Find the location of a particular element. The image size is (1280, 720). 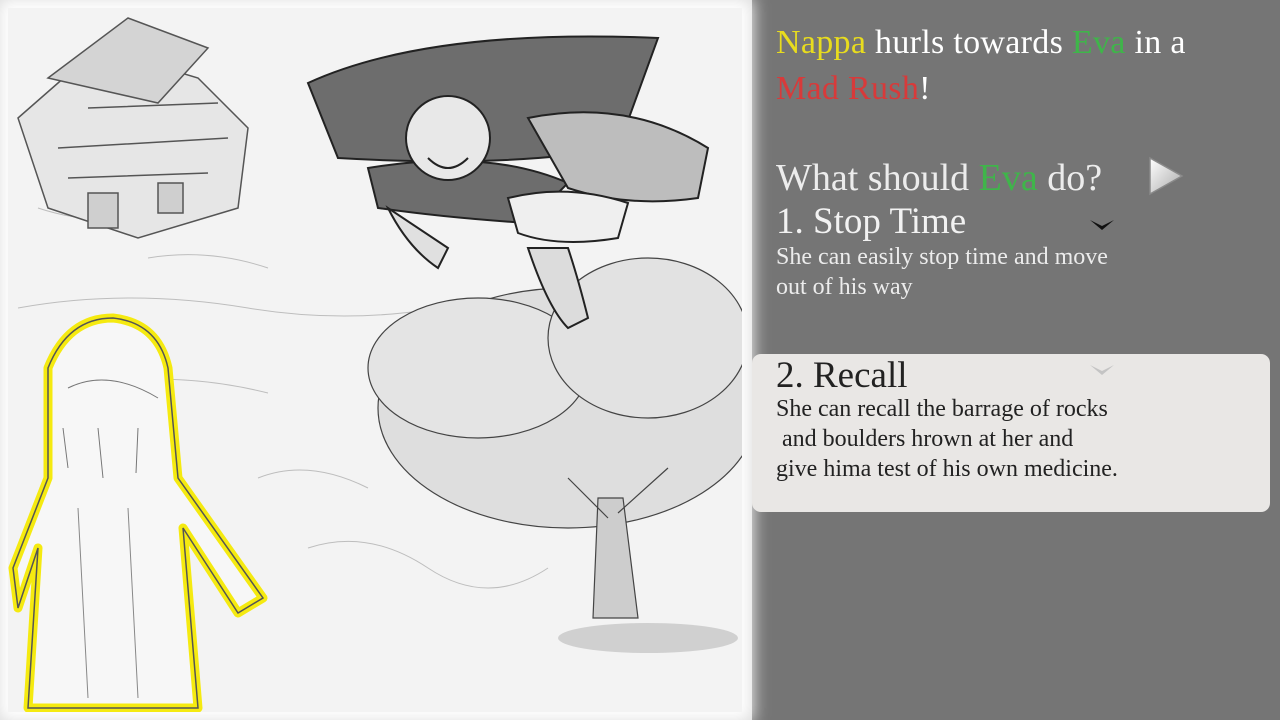

narration-text: Nappa hurls towards Eva in a Mad Rush! is located at coordinates (1011, 66).